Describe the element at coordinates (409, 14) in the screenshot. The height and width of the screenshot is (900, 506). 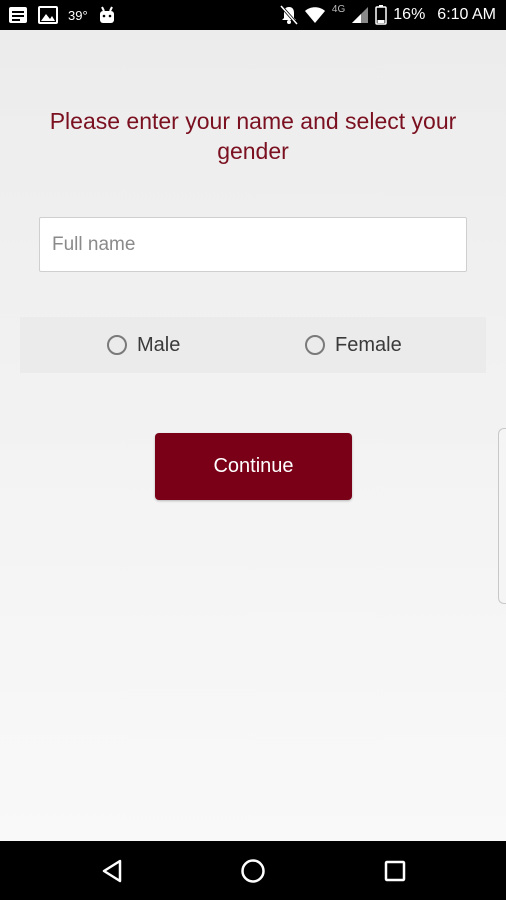
I see `battery-percent: 16%` at that location.